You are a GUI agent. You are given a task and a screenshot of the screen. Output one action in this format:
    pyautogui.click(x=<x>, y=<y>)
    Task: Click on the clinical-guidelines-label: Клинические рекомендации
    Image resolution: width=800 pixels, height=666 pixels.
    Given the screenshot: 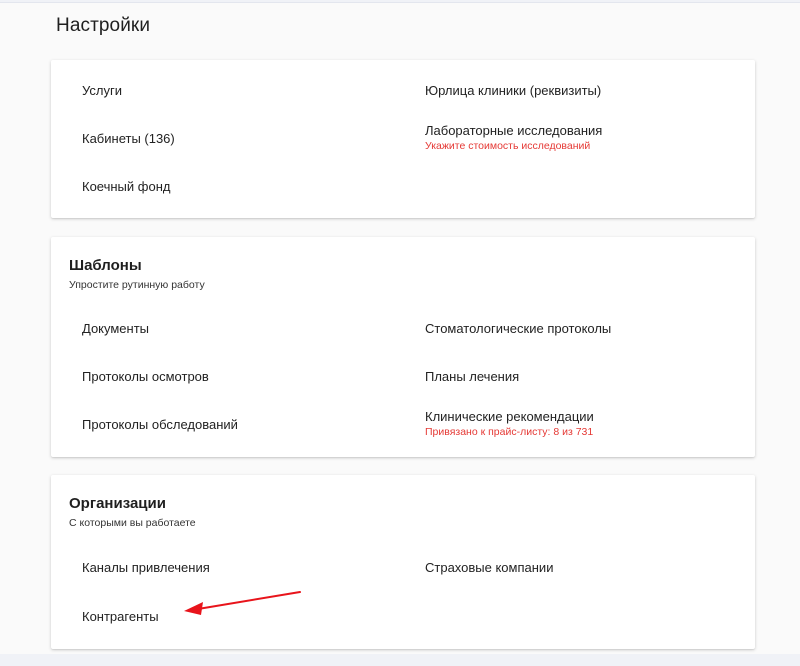 What is the action you would take?
    pyautogui.click(x=509, y=416)
    